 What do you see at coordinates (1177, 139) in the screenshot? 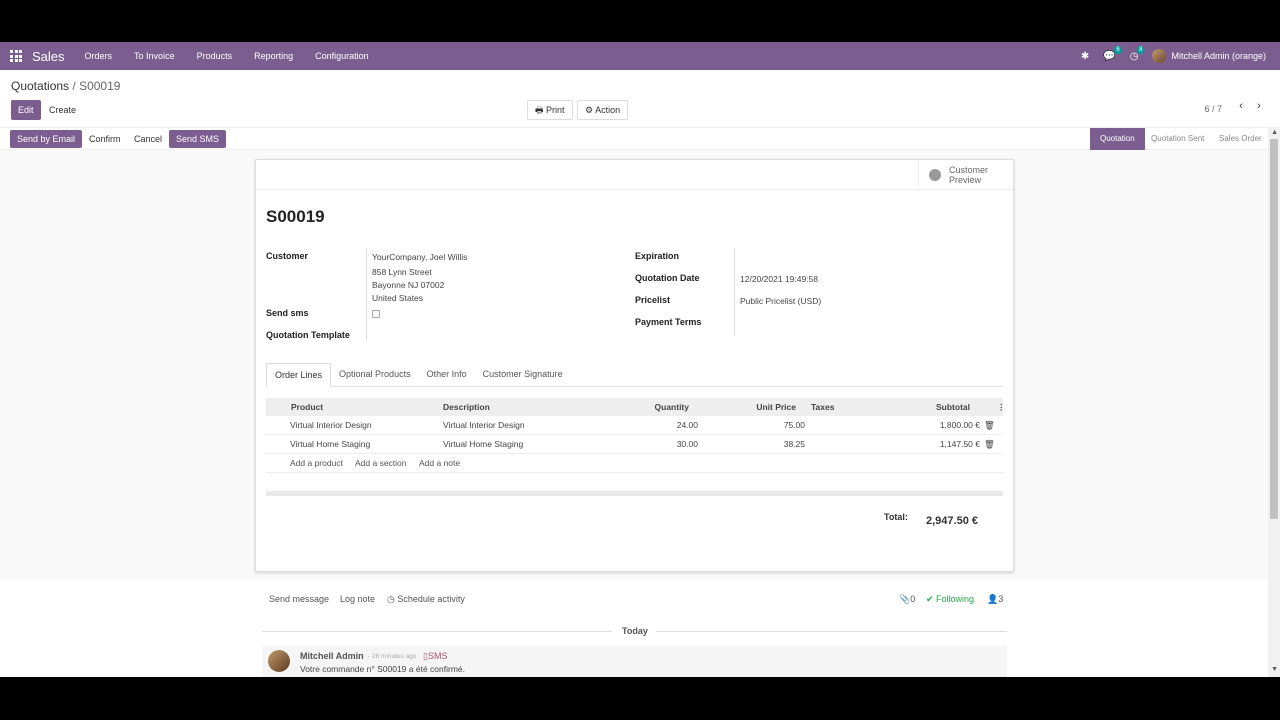
I see `stage-quotation-sent: Quotation Sent` at bounding box center [1177, 139].